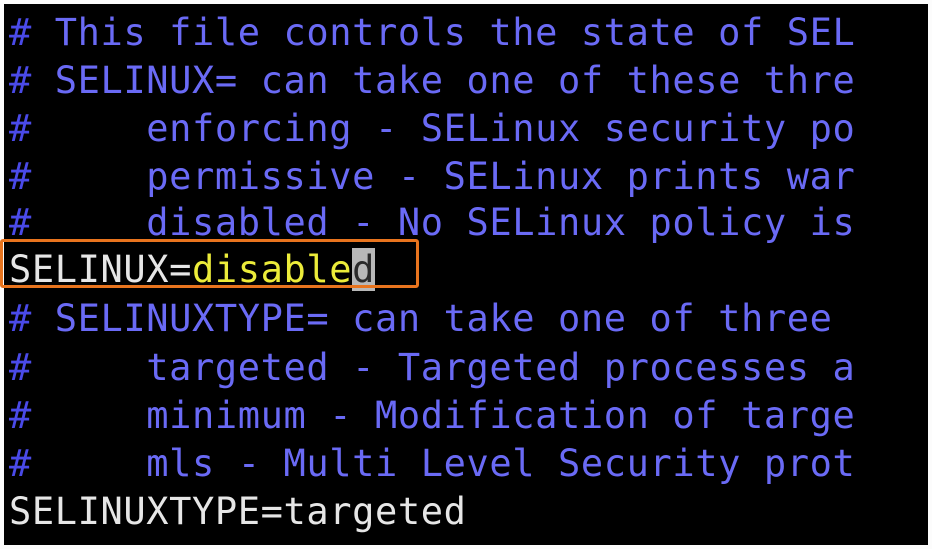 The width and height of the screenshot is (932, 549). I want to click on highlight-annotation-box, so click(209, 263).